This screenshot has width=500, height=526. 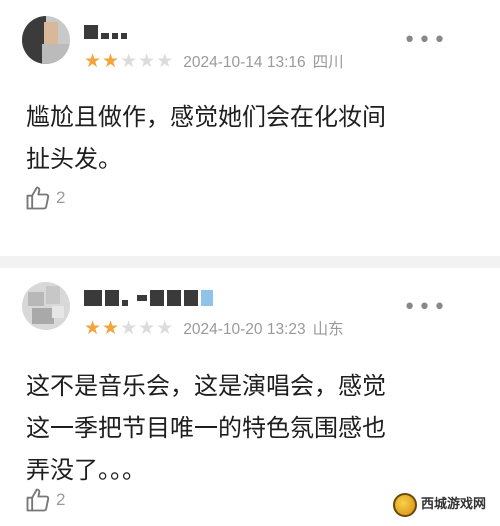 I want to click on comment-meta: ★ ★ ★ ★ ★ 2024-10-20 13:23 山东, so click(x=214, y=328).